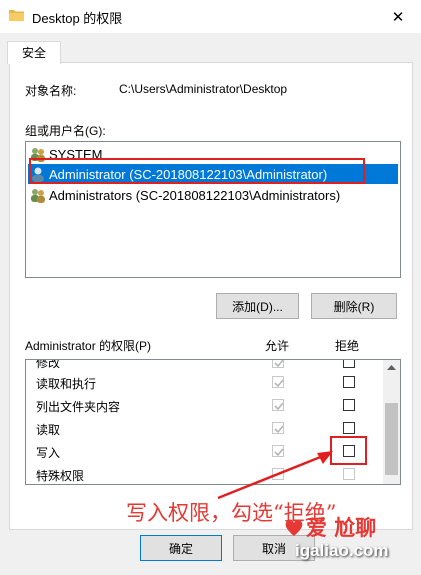  I want to click on users-label: 组或用户名(G):, so click(65, 131).